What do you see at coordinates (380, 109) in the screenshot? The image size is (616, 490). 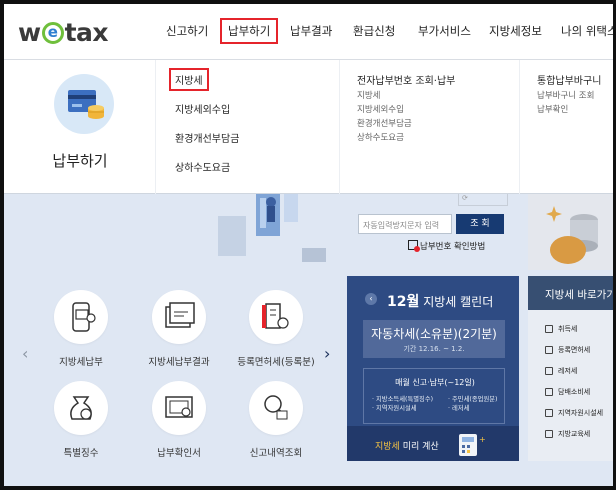 I see `dd-sub-non-tax: 지방세외수입` at bounding box center [380, 109].